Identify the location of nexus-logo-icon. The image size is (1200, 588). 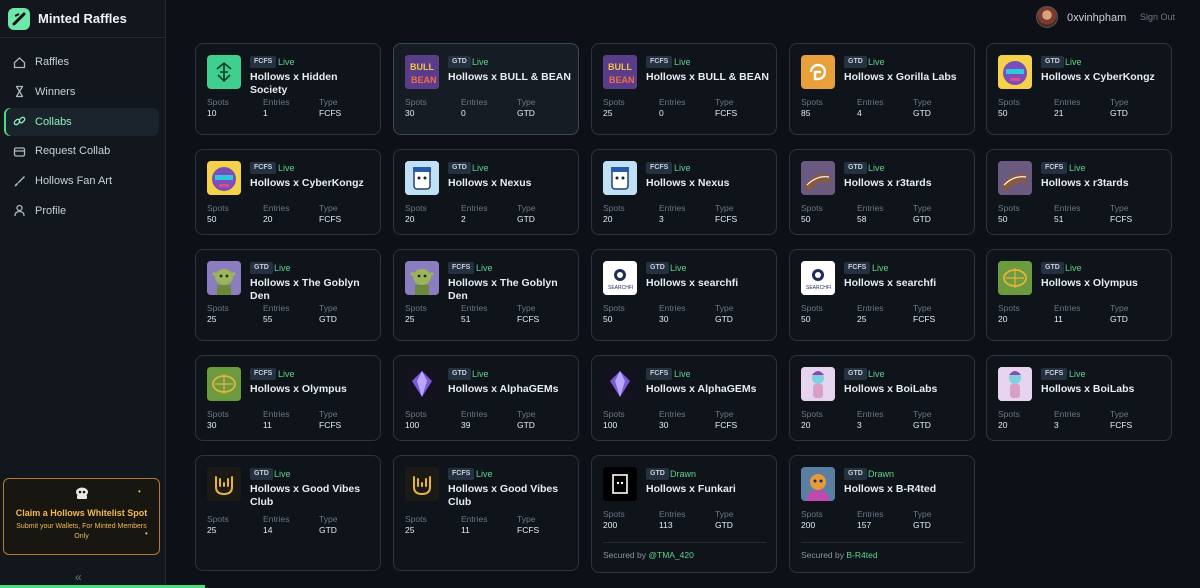
(422, 178).